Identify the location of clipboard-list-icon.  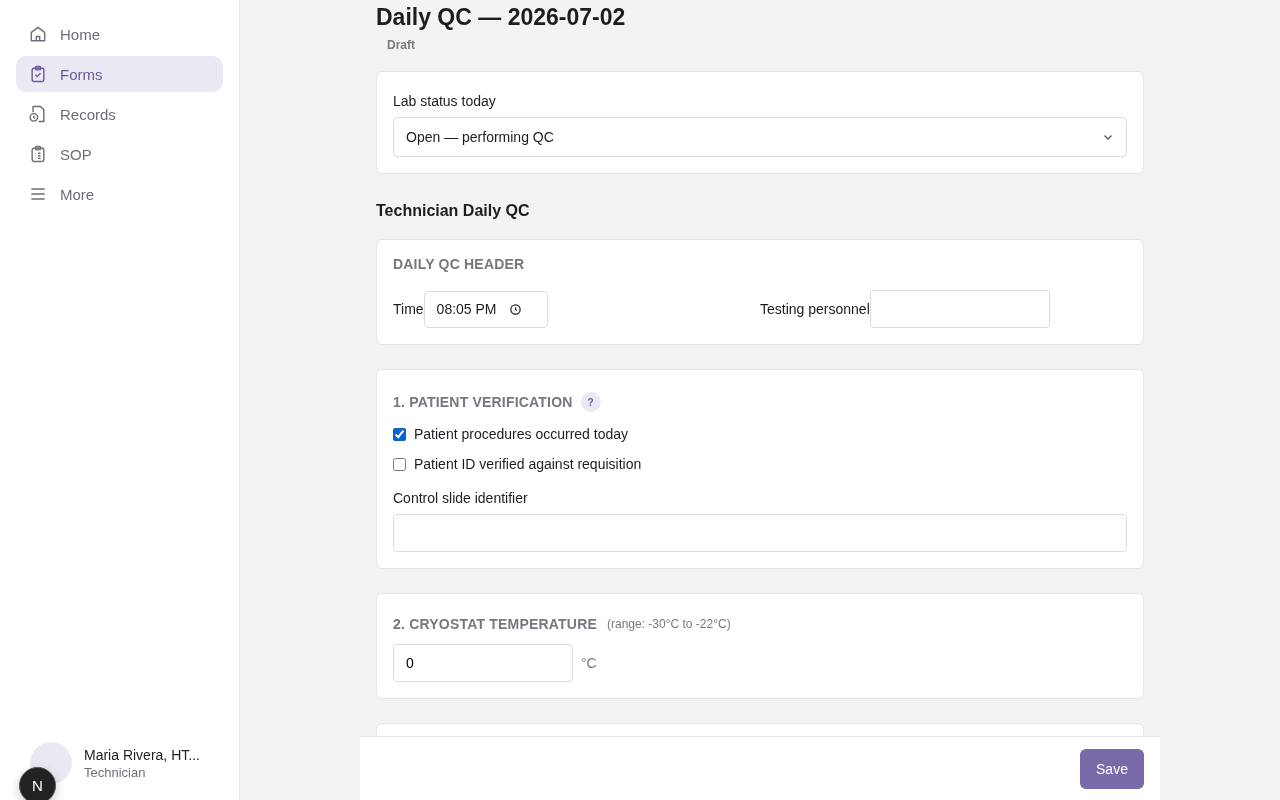
(38, 154).